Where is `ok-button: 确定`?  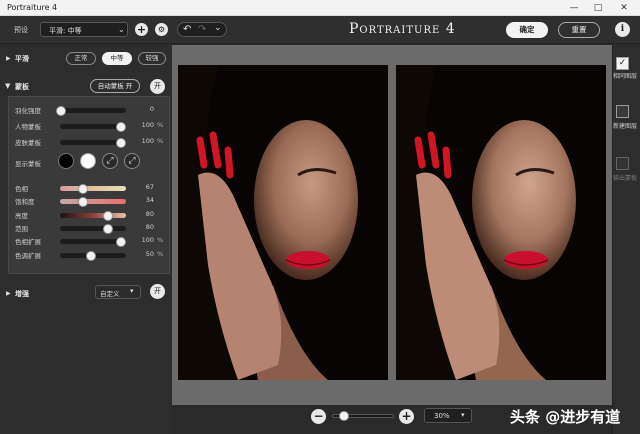
ok-button: 确定 is located at coordinates (527, 30).